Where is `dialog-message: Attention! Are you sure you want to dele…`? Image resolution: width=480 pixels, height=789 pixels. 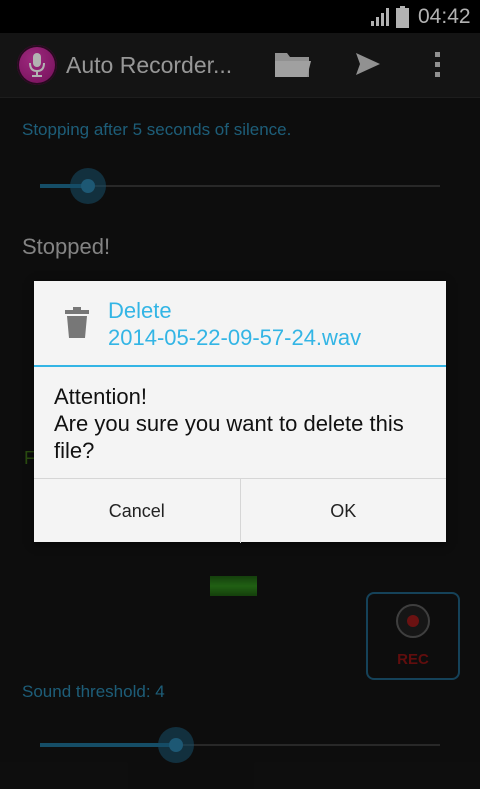 dialog-message: Attention! Are you sure you want to dele… is located at coordinates (229, 423).